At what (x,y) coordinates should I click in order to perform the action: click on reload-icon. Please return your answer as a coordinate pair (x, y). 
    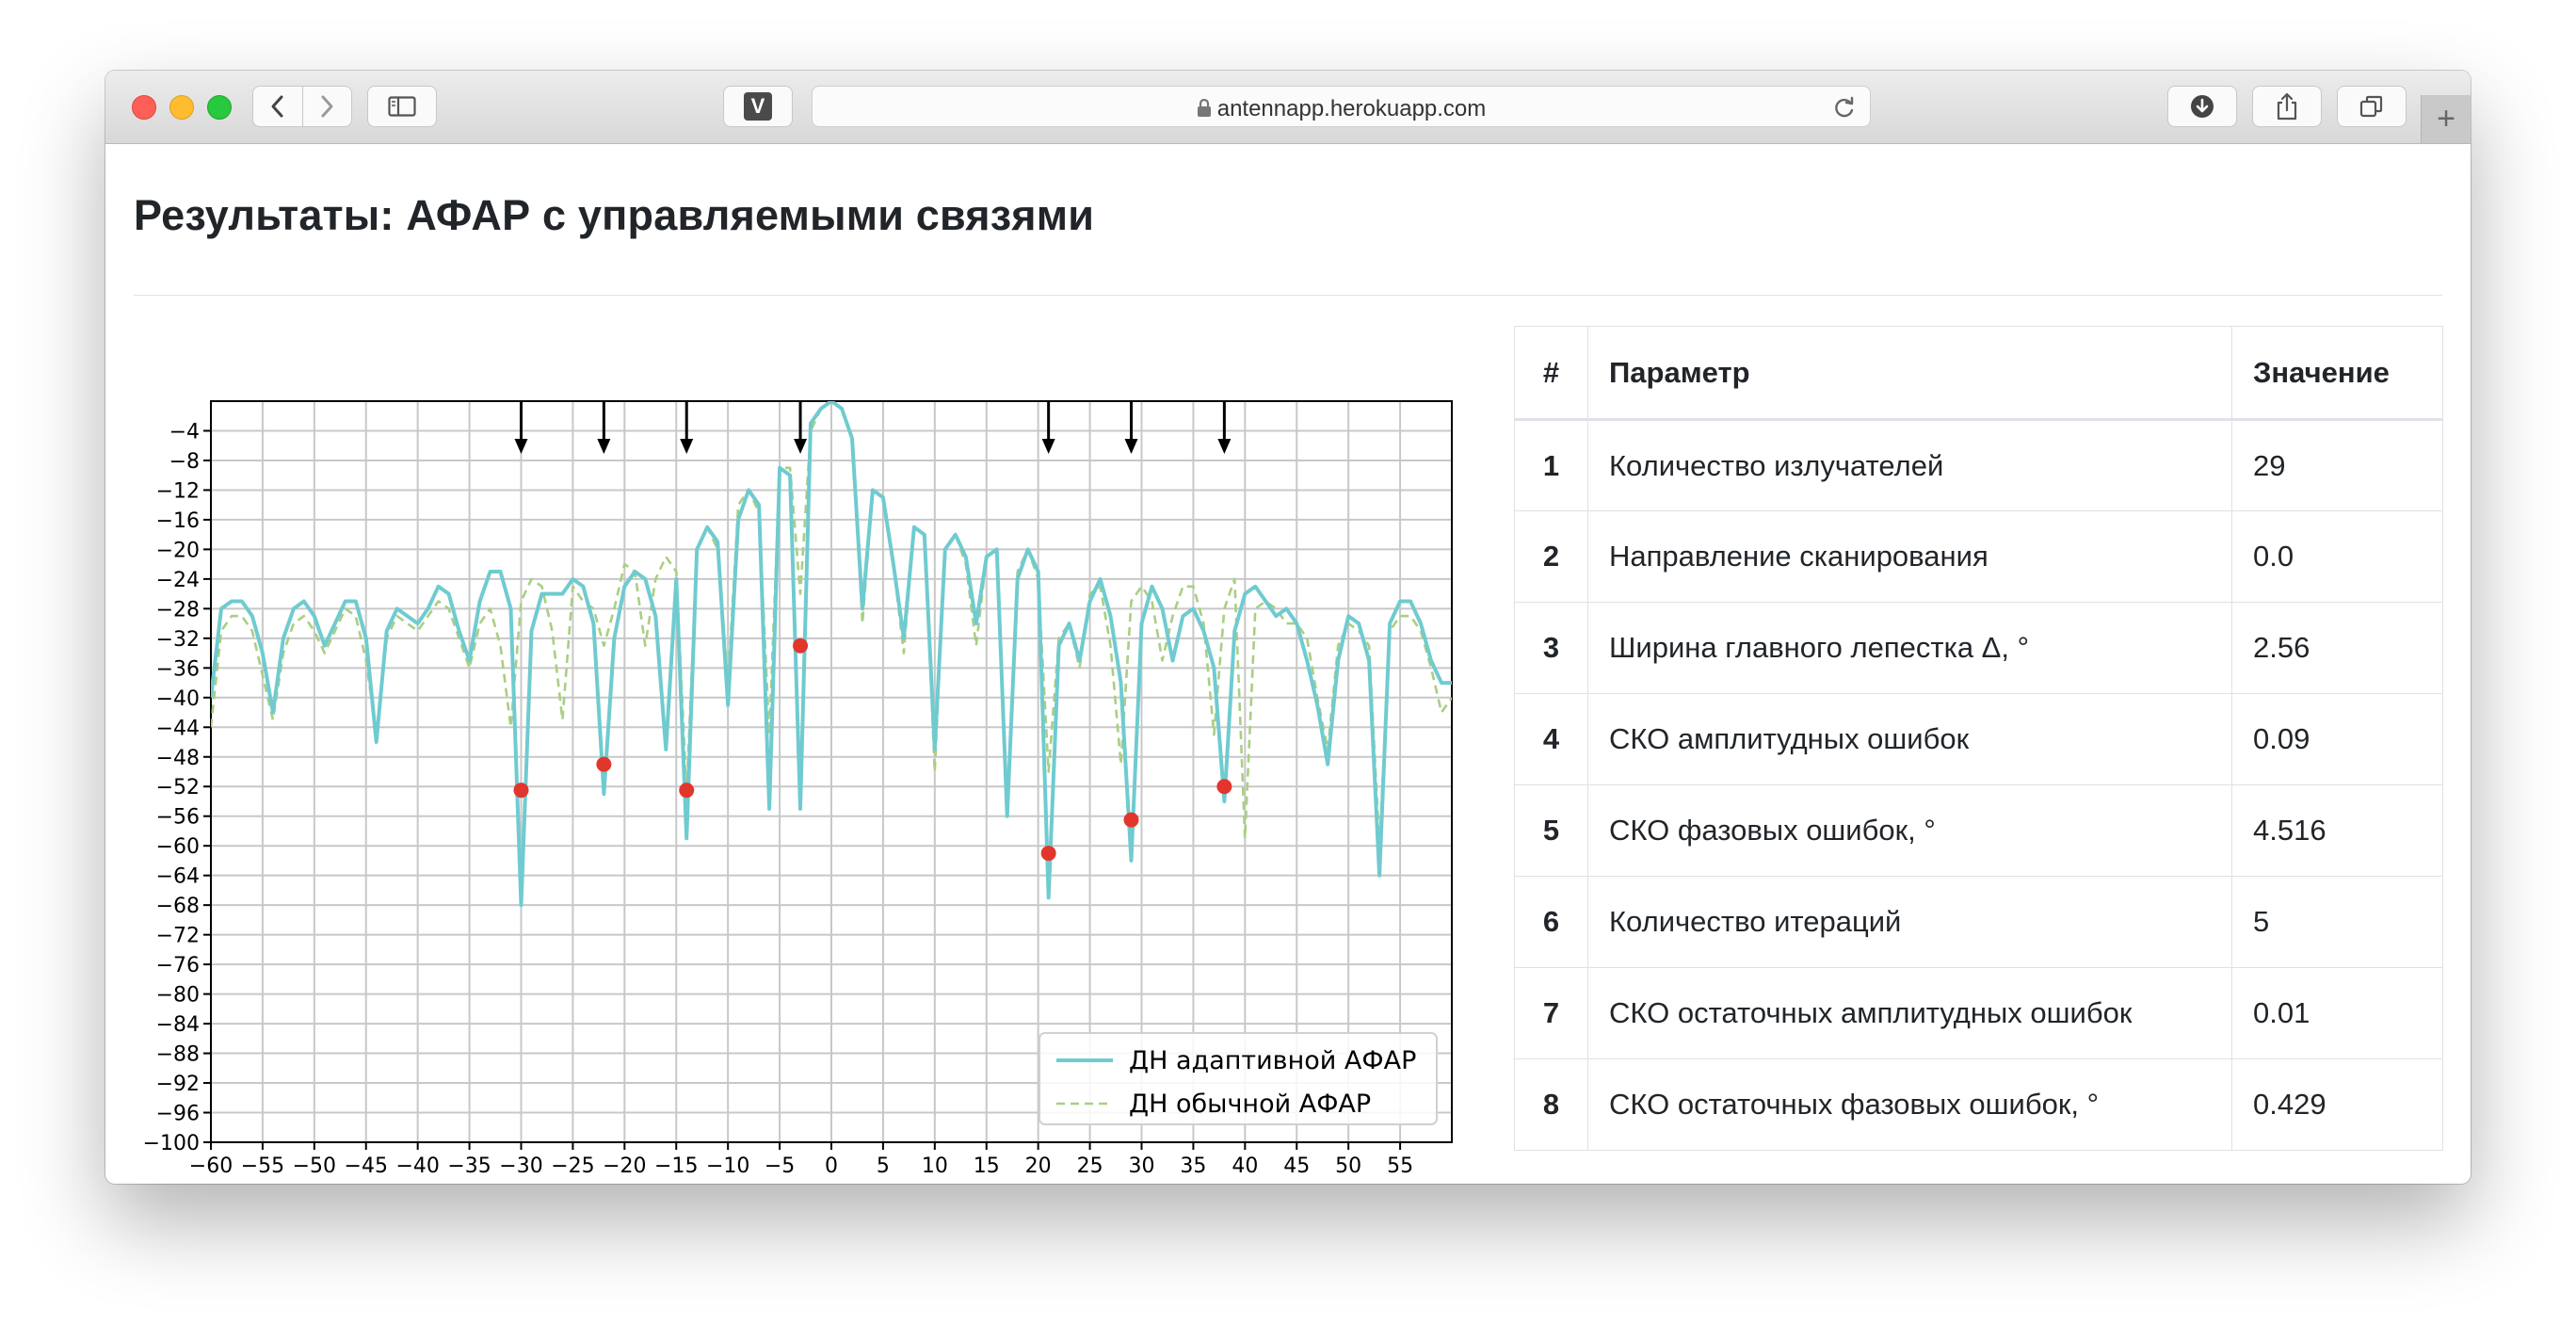
    Looking at the image, I should click on (1844, 107).